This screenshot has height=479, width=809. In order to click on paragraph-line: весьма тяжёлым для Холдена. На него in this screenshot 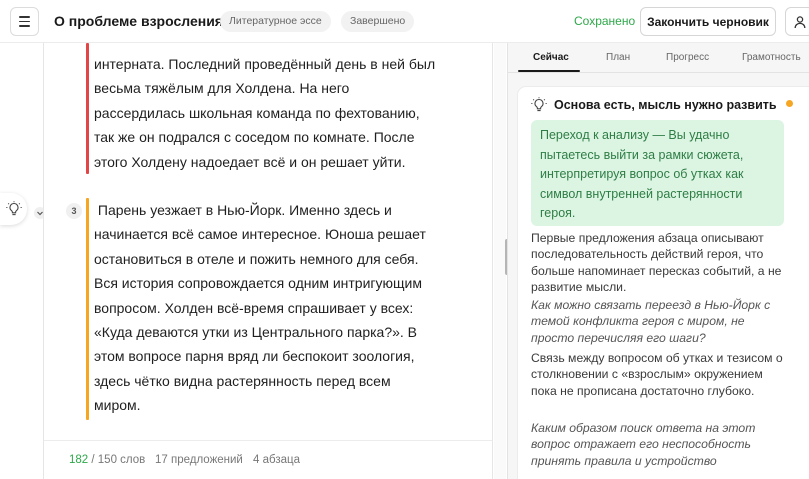, I will do `click(222, 88)`.